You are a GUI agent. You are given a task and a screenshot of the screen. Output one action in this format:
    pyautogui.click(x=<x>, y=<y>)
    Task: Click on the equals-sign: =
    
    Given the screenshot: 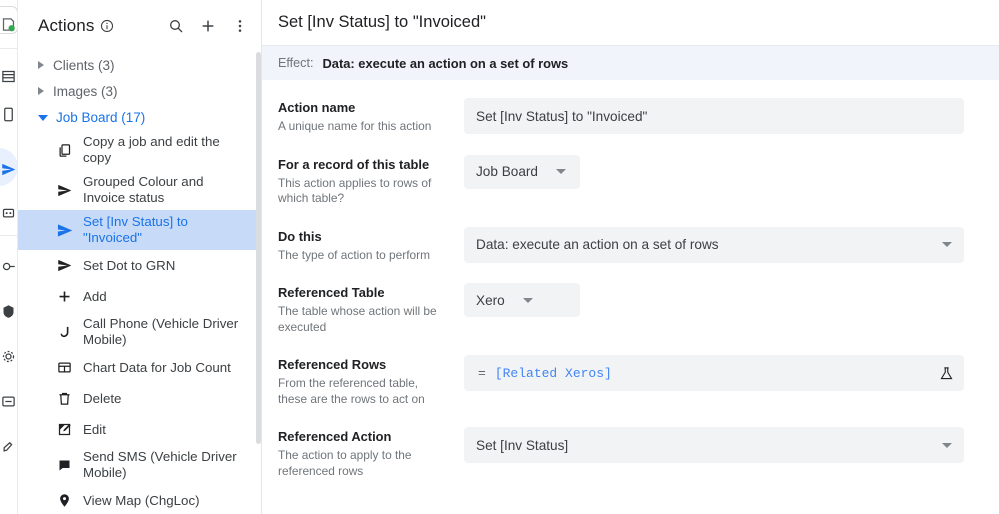 What is the action you would take?
    pyautogui.click(x=482, y=373)
    